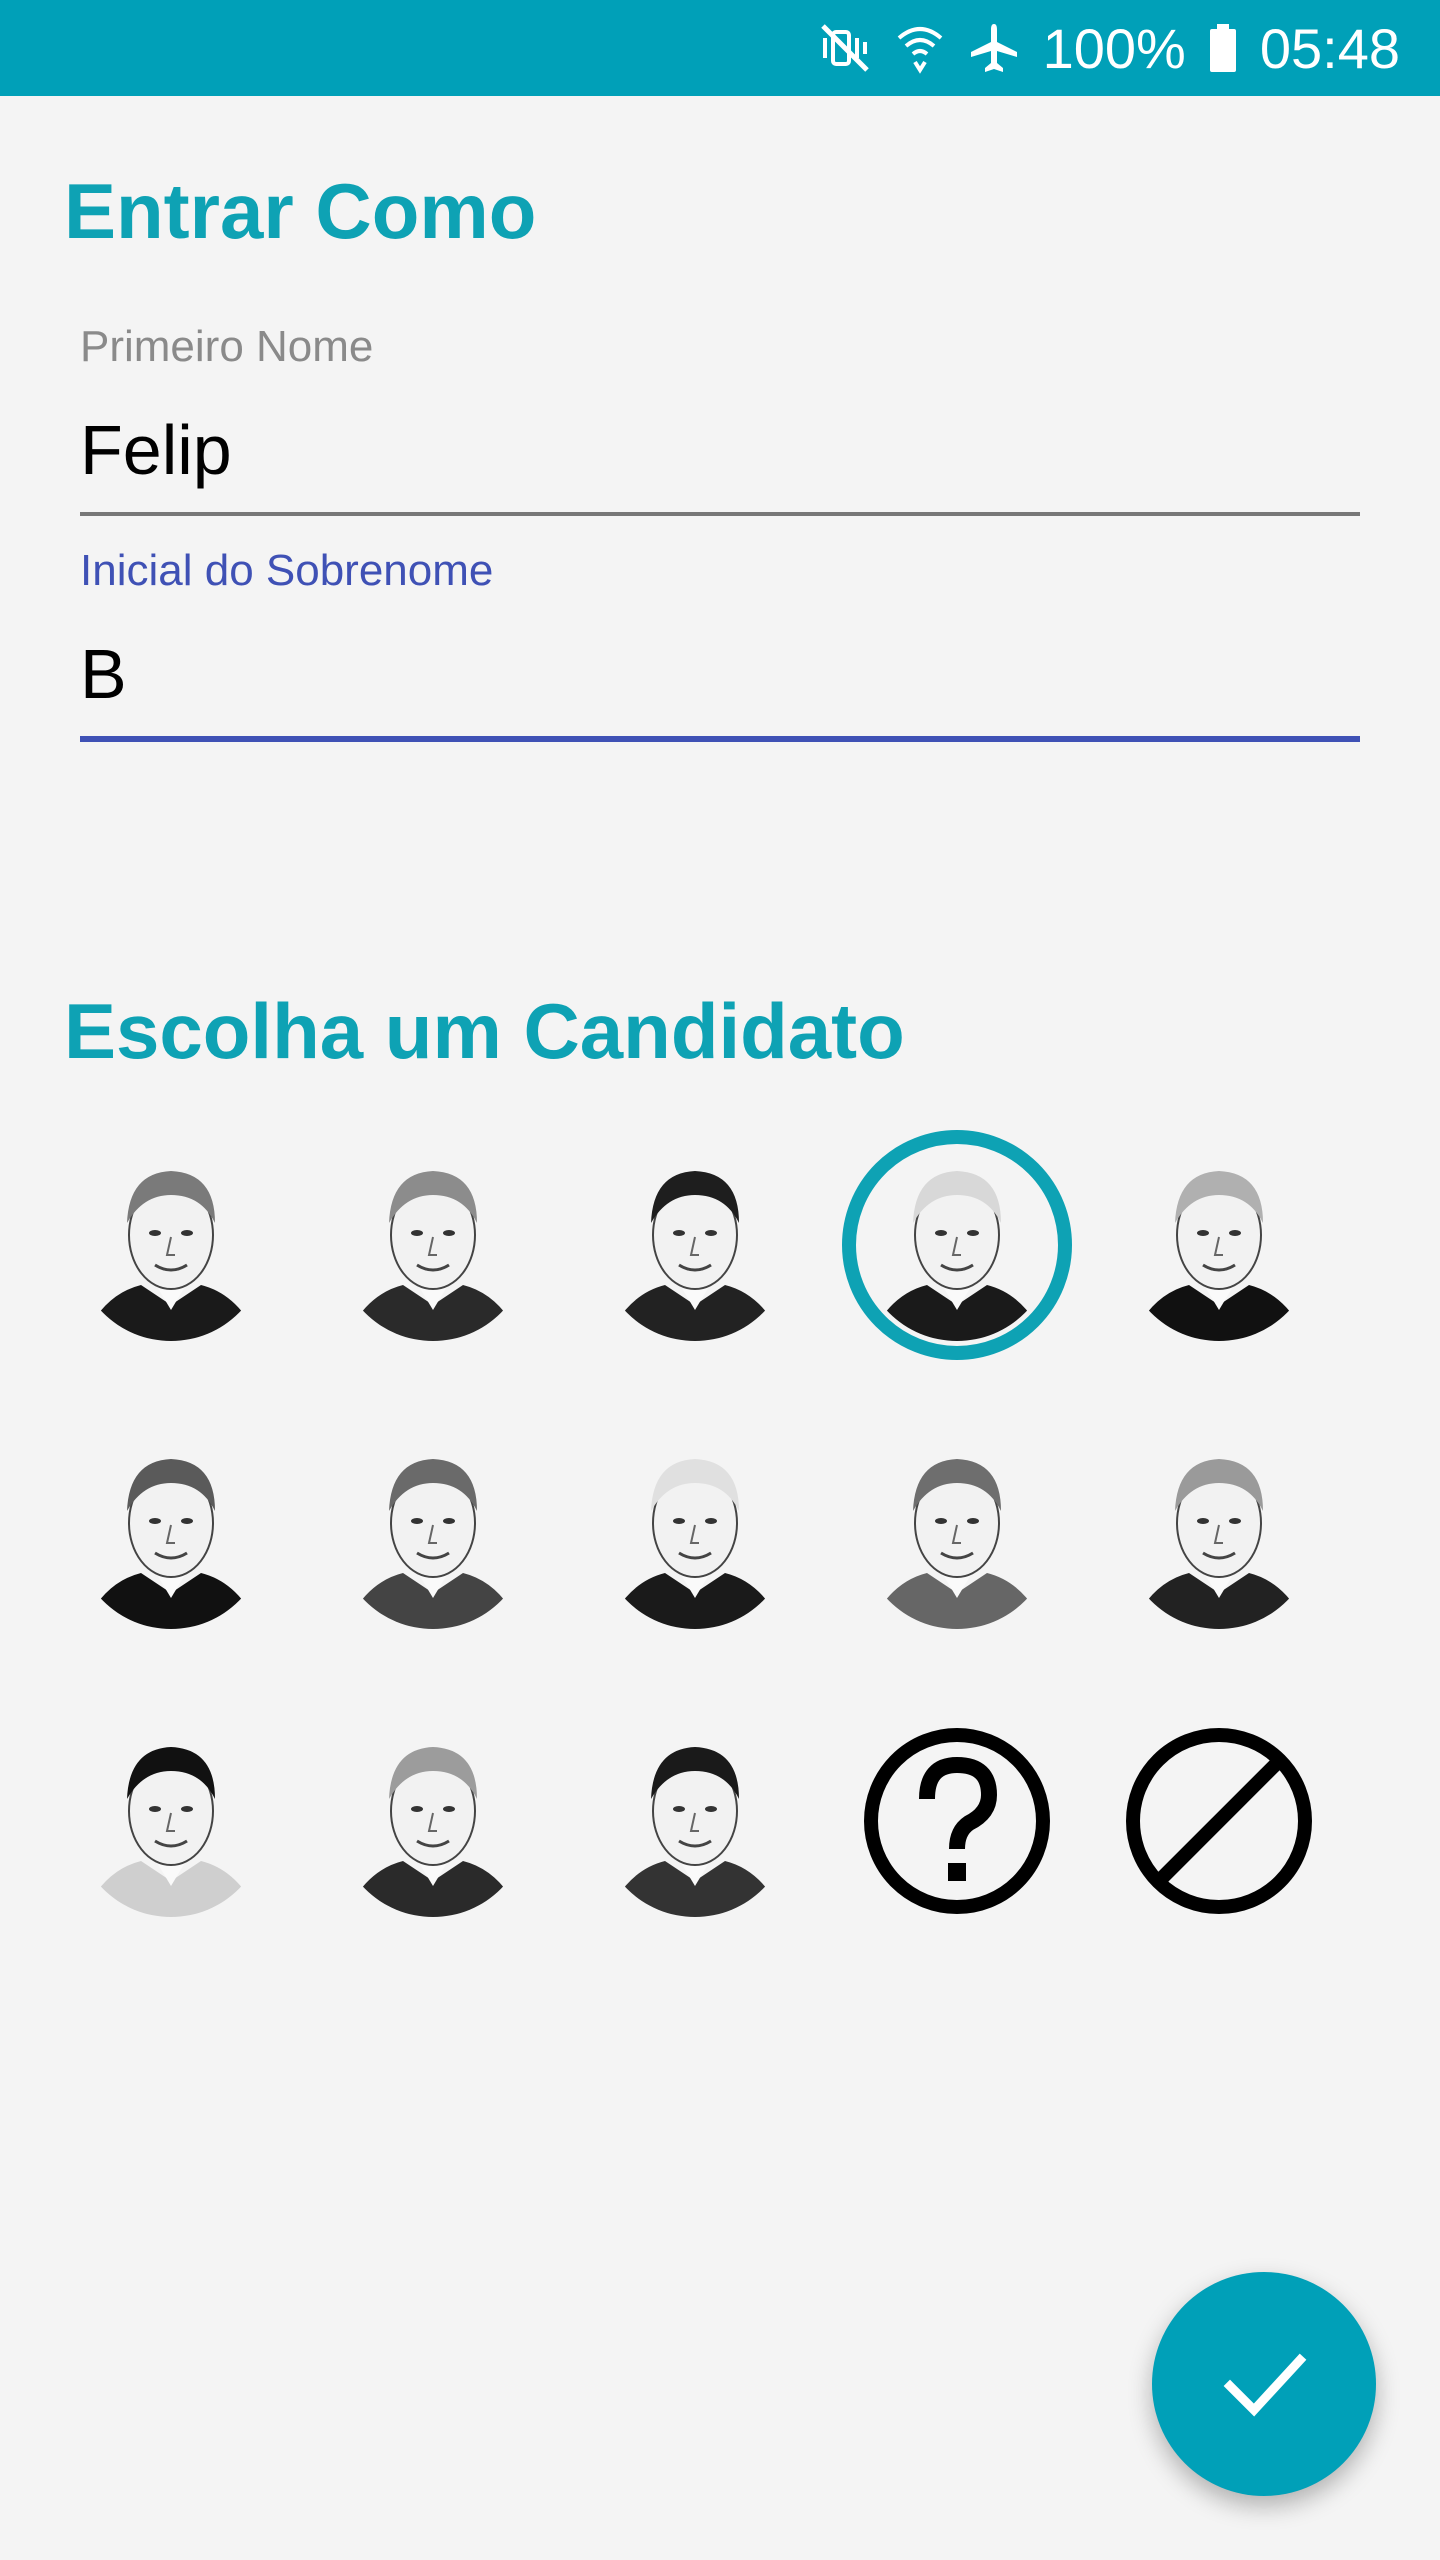 The width and height of the screenshot is (1440, 2560). What do you see at coordinates (720, 688) in the screenshot?
I see `last-initial-input: B` at bounding box center [720, 688].